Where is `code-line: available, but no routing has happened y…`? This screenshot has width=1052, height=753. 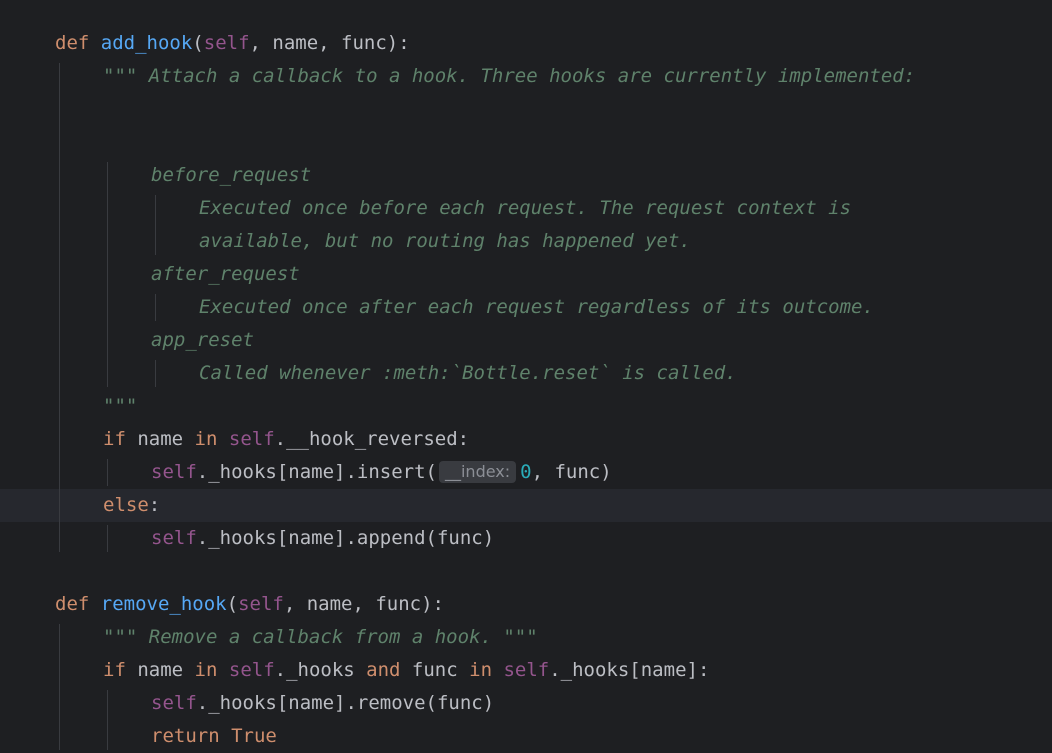
code-line: available, but no routing has happened y… is located at coordinates (526, 241).